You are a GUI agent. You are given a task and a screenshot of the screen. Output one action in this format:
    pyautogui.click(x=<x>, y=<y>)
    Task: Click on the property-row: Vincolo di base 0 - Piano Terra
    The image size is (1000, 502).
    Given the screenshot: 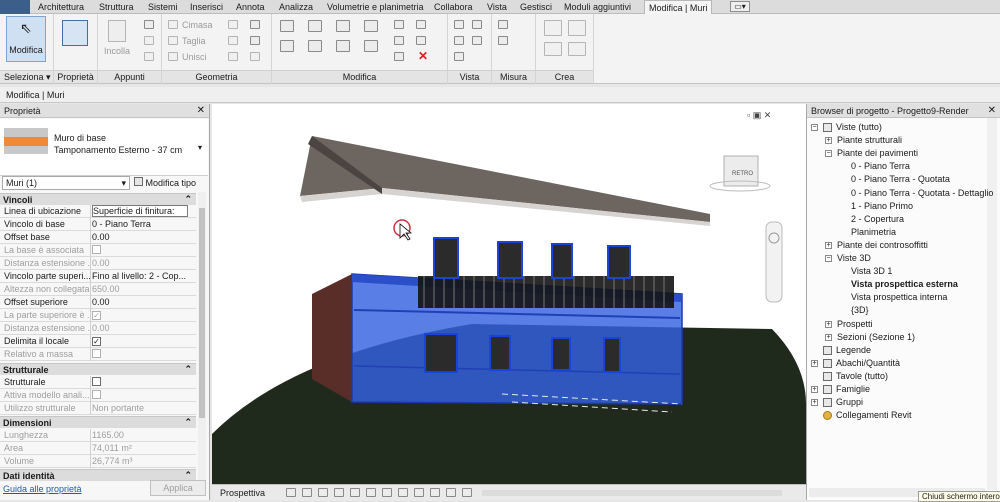 What is the action you would take?
    pyautogui.click(x=98, y=224)
    